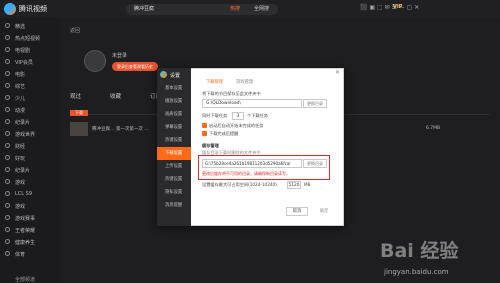 Image resolution: width=500 pixels, height=283 pixels. Describe the element at coordinates (419, 251) in the screenshot. I see `watermark-logo: Bai 经验` at that location.